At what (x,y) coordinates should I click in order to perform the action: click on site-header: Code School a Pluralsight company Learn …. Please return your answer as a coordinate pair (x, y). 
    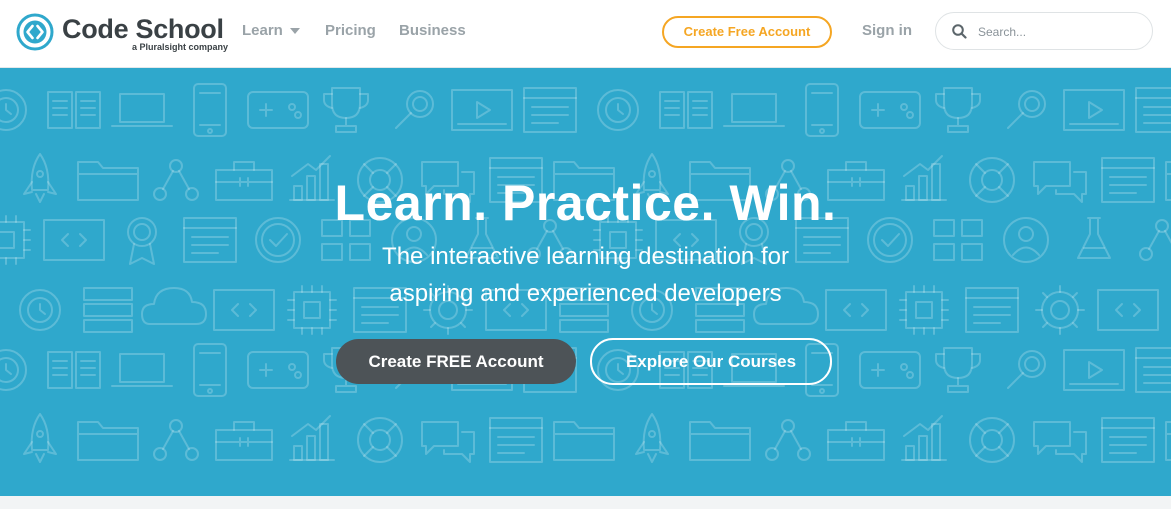
    Looking at the image, I should click on (585, 34).